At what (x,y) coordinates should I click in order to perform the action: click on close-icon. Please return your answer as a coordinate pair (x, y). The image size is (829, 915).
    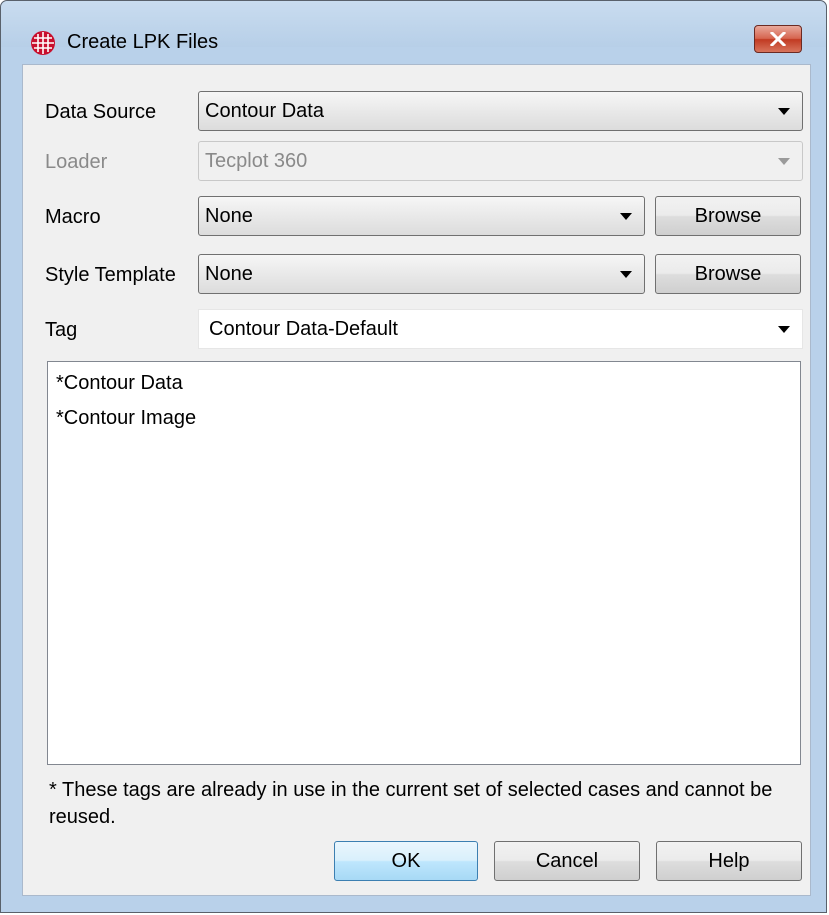
    Looking at the image, I should click on (778, 39).